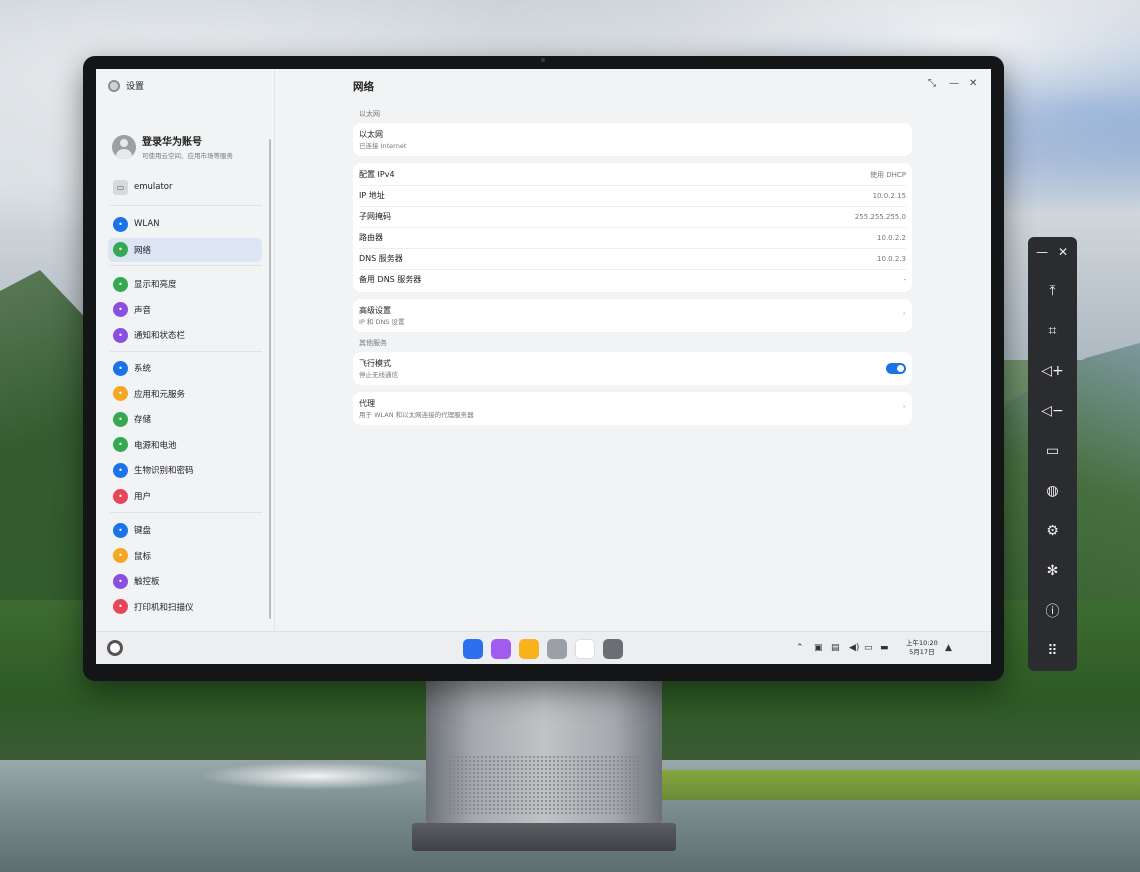  What do you see at coordinates (120, 445) in the screenshot?
I see `battery-icon: •` at bounding box center [120, 445].